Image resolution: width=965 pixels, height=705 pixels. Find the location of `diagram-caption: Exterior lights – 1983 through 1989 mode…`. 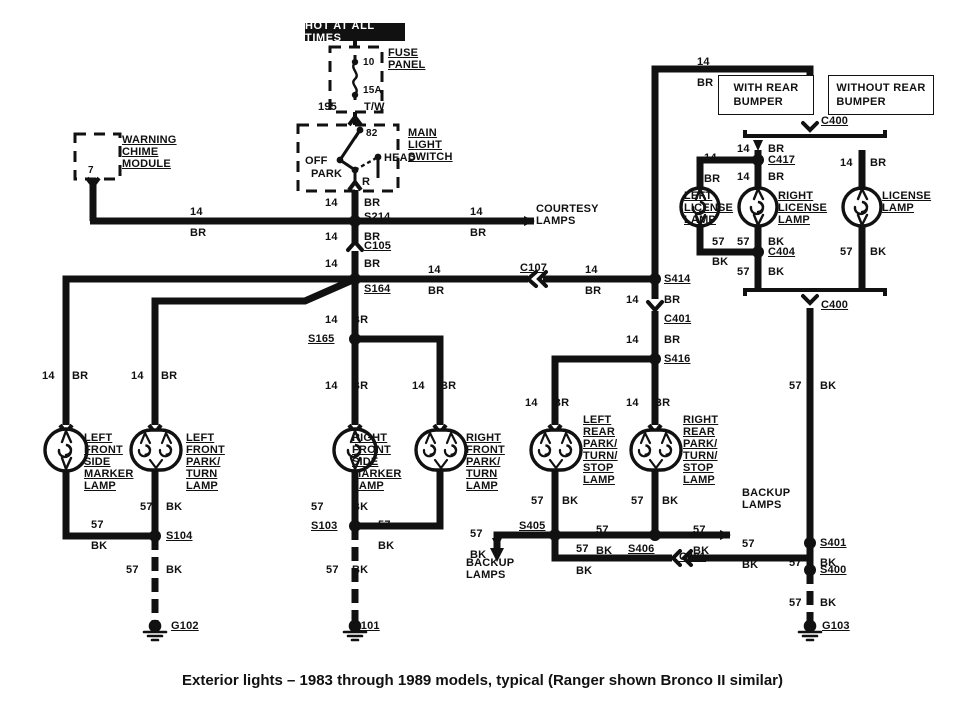

diagram-caption: Exterior lights – 1983 through 1989 mode… is located at coordinates (482, 680).